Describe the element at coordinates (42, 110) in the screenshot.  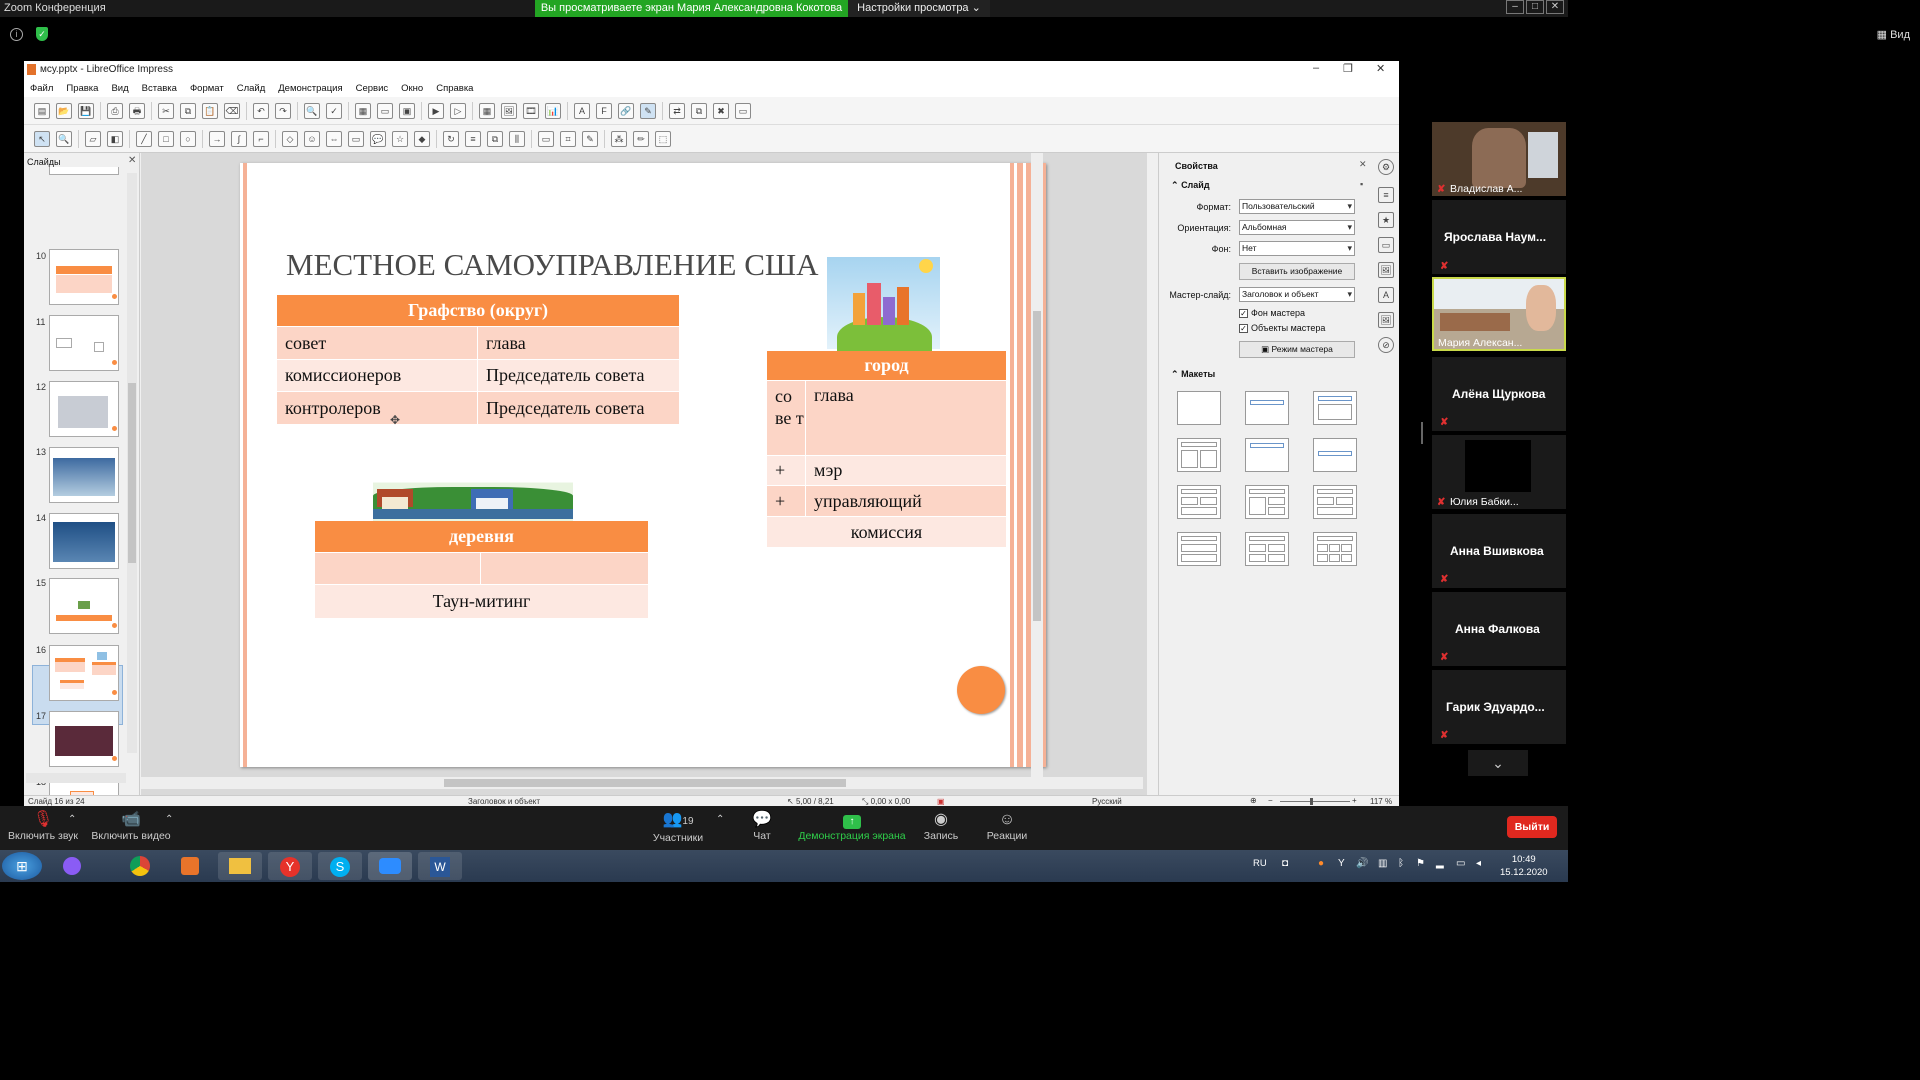
I see `new-icon: ▤` at that location.